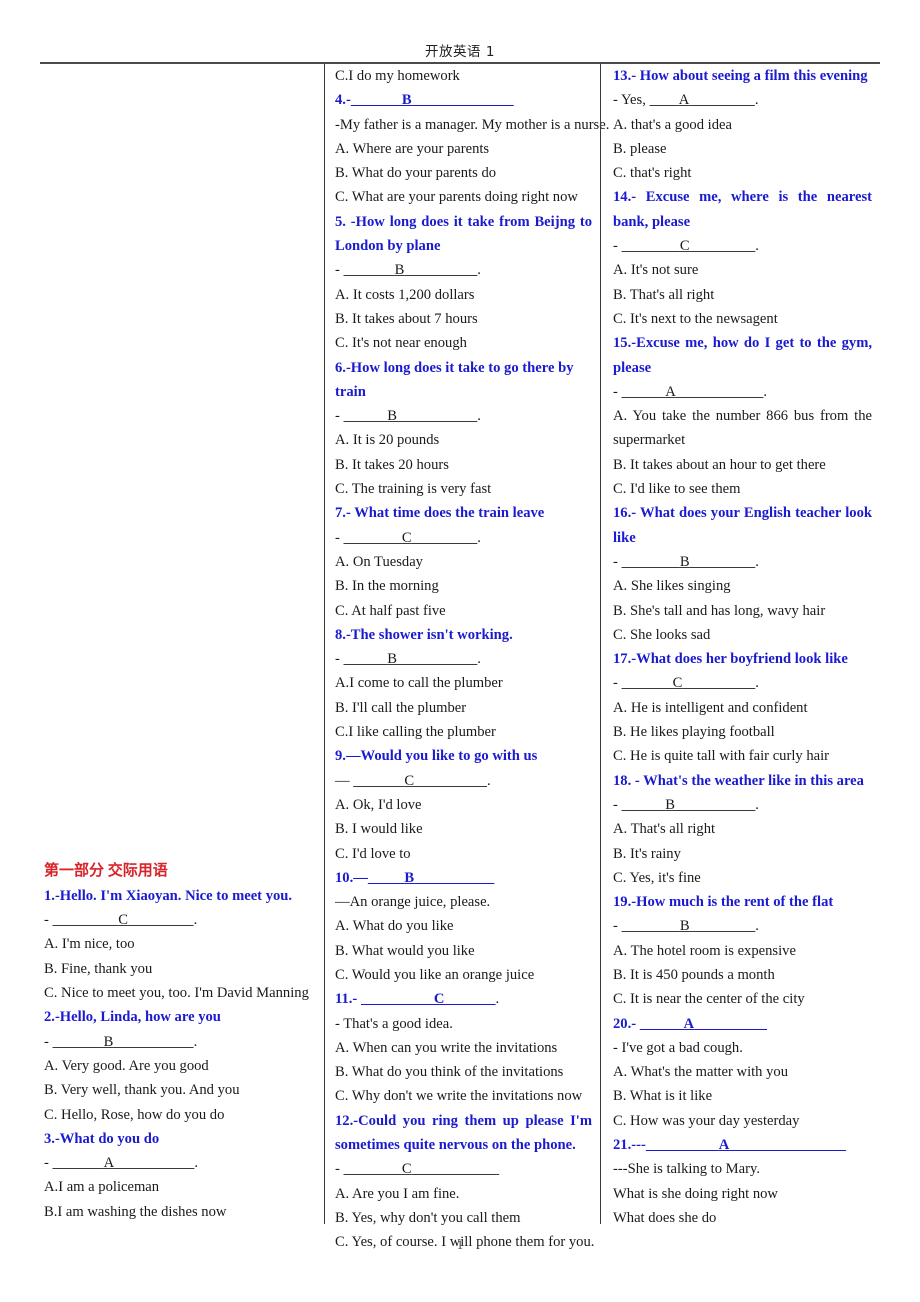 The height and width of the screenshot is (1302, 920). I want to click on answer-option: B. In the morning, so click(387, 586).